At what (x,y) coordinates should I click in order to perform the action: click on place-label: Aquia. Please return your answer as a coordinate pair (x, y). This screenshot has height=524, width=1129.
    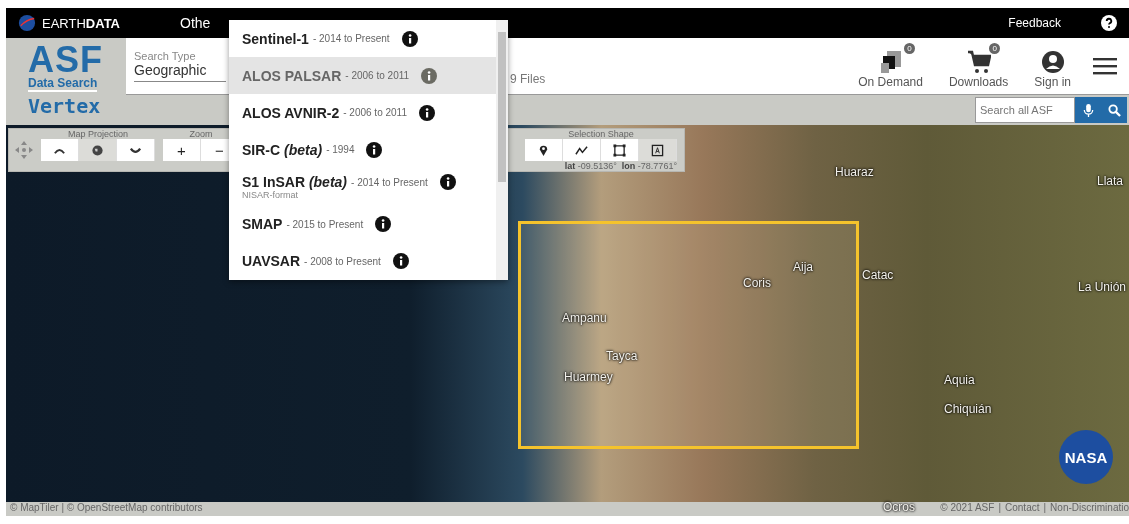
    Looking at the image, I should click on (959, 380).